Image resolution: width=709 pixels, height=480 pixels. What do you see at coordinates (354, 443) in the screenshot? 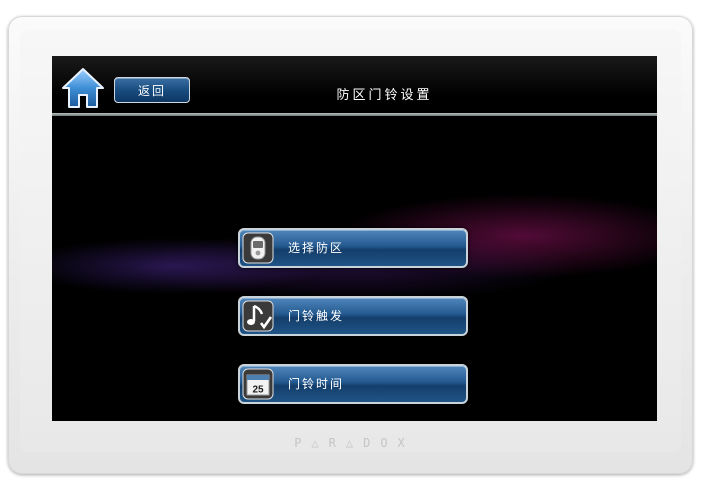
I see `brand-logo: P△R△DOX` at bounding box center [354, 443].